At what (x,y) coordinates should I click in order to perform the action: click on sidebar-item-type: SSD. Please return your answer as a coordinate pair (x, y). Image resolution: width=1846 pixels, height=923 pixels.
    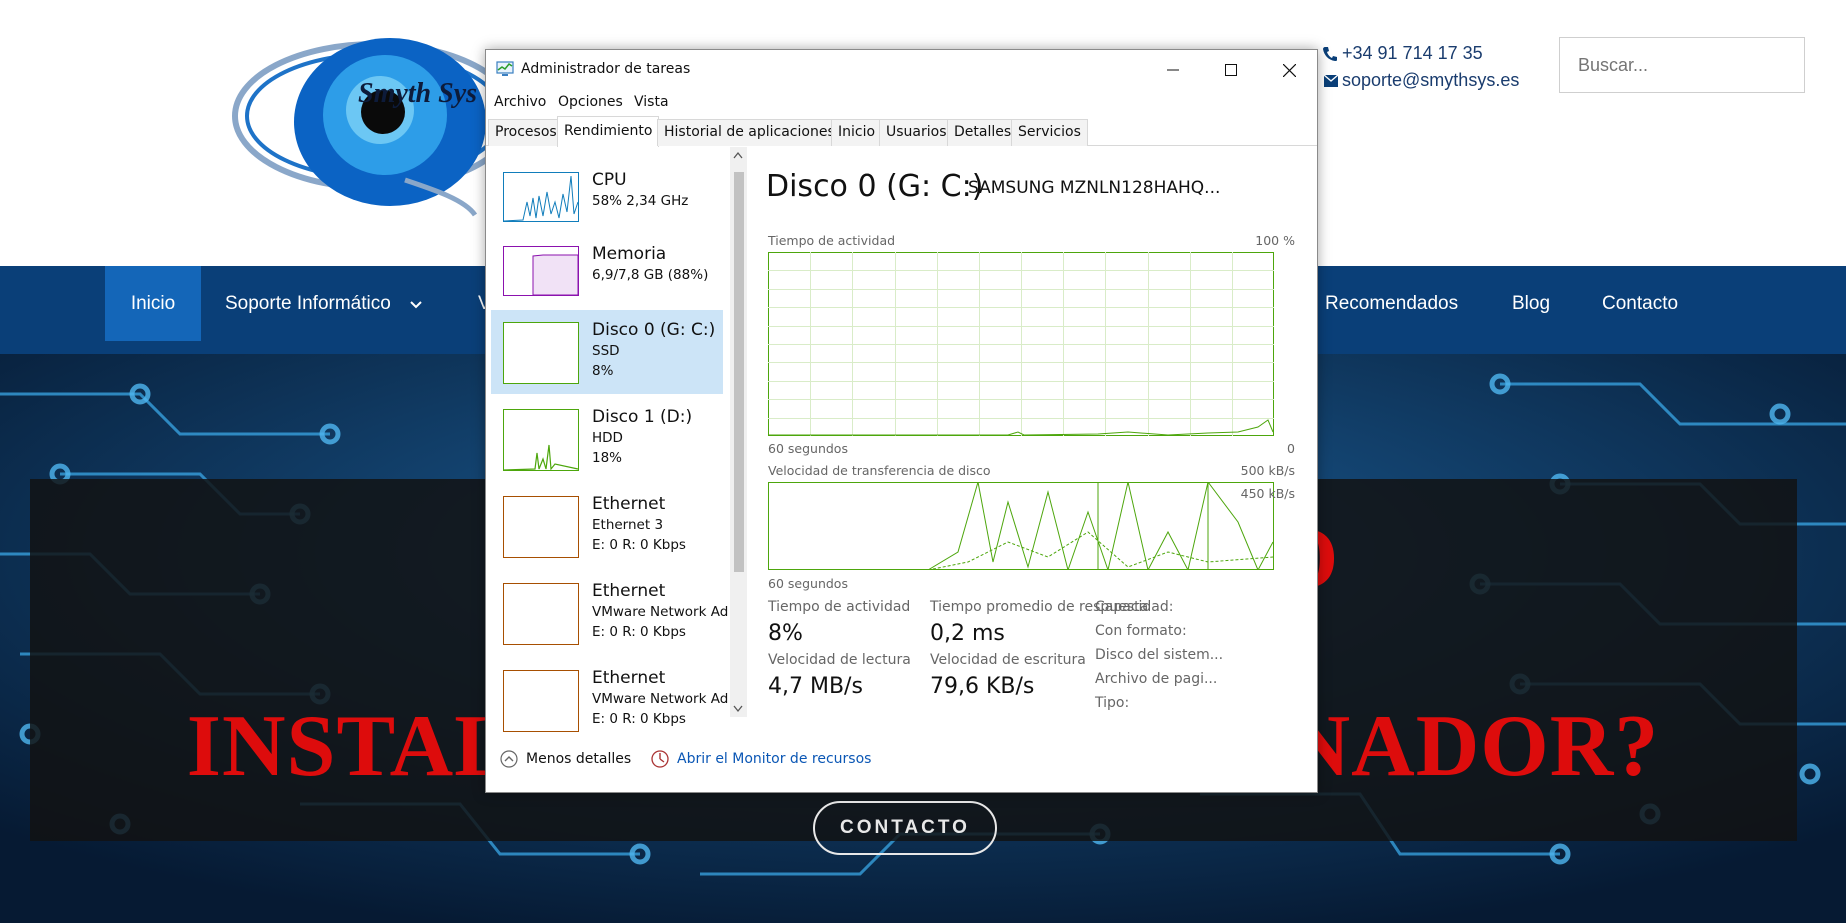
    Looking at the image, I should click on (606, 351).